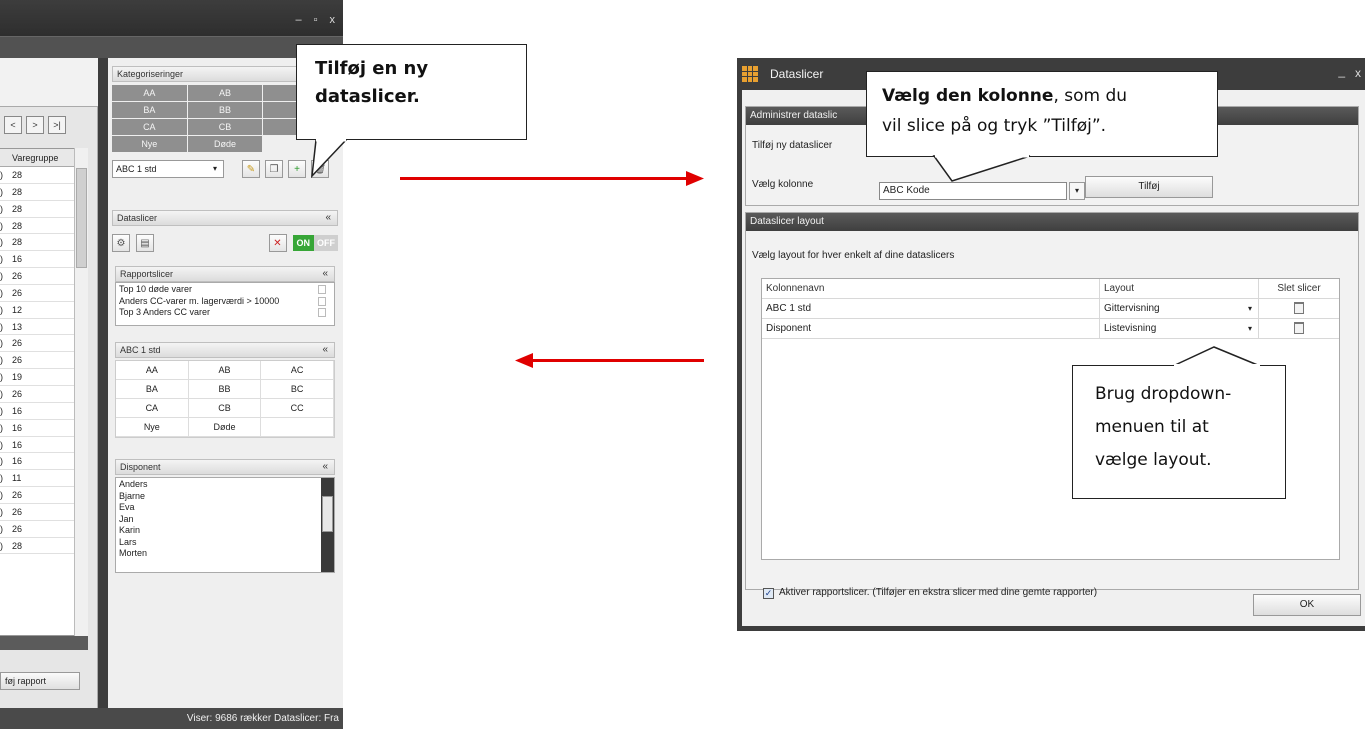  What do you see at coordinates (225, 290) in the screenshot?
I see `list-item: Top 10 døde varer` at bounding box center [225, 290].